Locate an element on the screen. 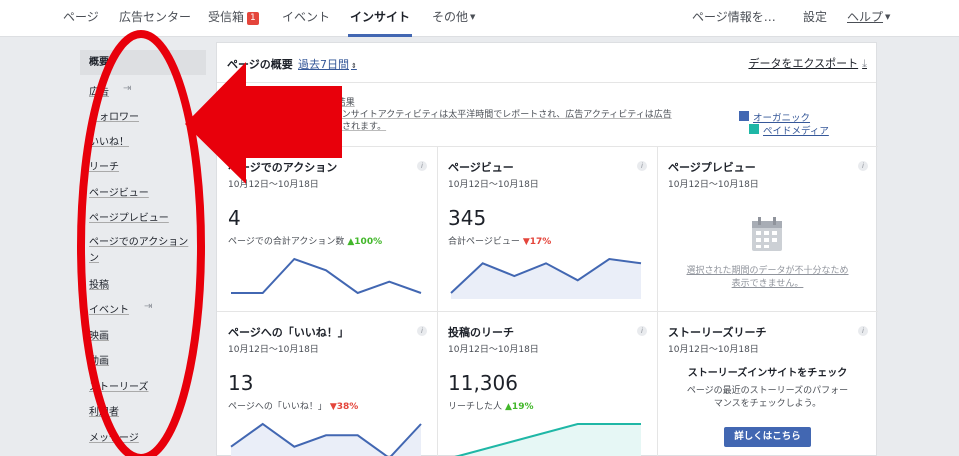 The image size is (959, 456). change-indicator: ▲19% is located at coordinates (519, 407).